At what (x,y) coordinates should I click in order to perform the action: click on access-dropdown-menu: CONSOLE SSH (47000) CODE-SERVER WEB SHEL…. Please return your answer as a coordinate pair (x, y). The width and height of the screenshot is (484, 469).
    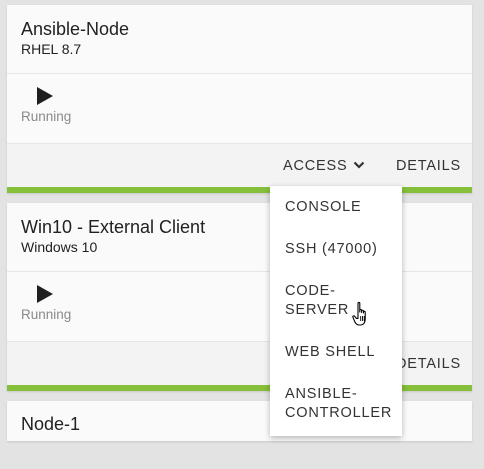
    Looking at the image, I should click on (336, 311).